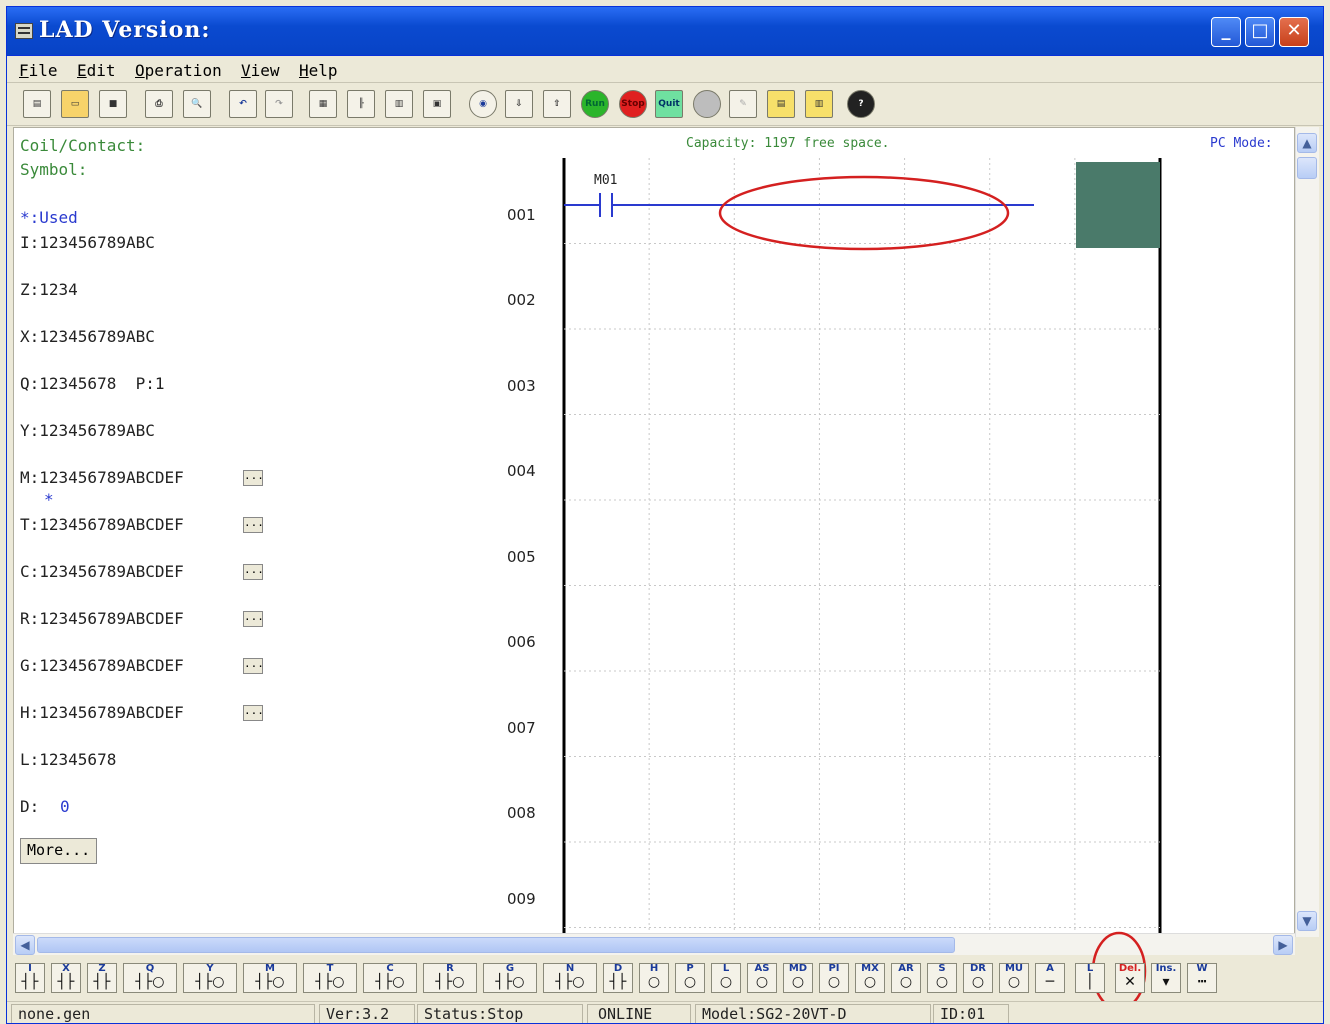 The height and width of the screenshot is (1024, 1330). Describe the element at coordinates (519, 104) in the screenshot. I see `write-icon: ⇩` at that location.